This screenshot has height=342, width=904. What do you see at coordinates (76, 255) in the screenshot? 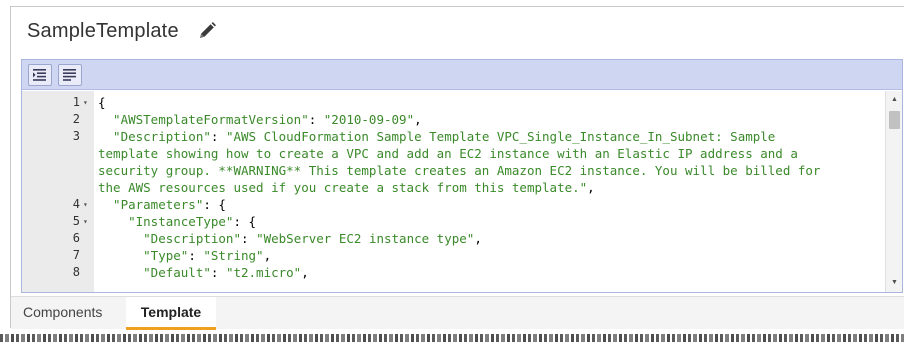
I see `line-number: 7` at bounding box center [76, 255].